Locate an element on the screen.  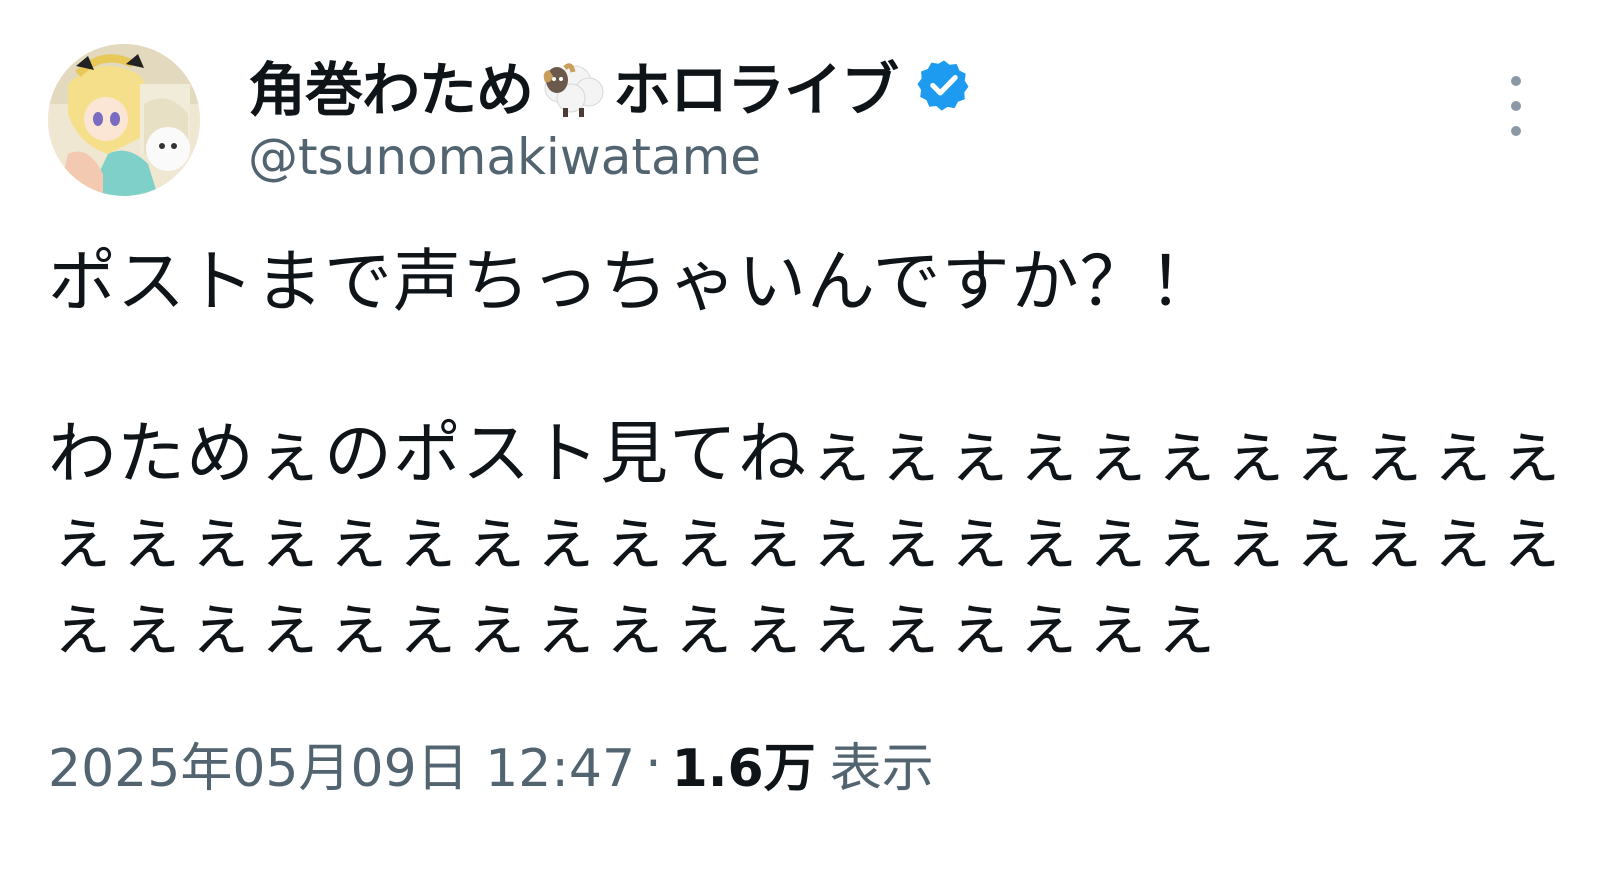
user-handle: @tsunomakiwatame is located at coordinates (610, 157).